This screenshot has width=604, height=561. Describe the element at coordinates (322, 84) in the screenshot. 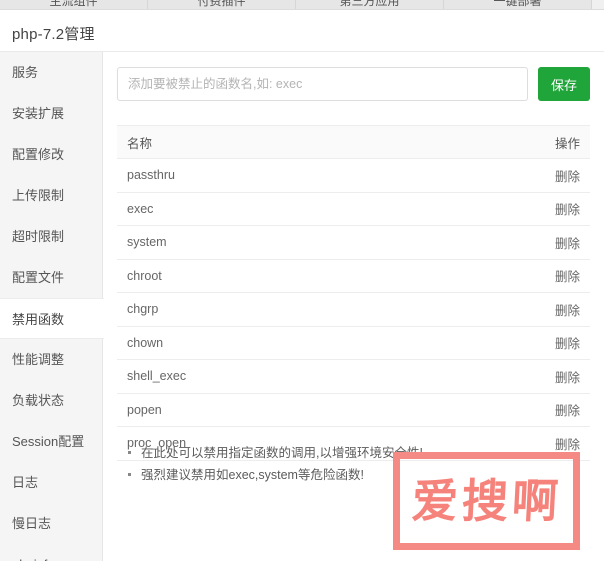

I see `function-name-input` at that location.